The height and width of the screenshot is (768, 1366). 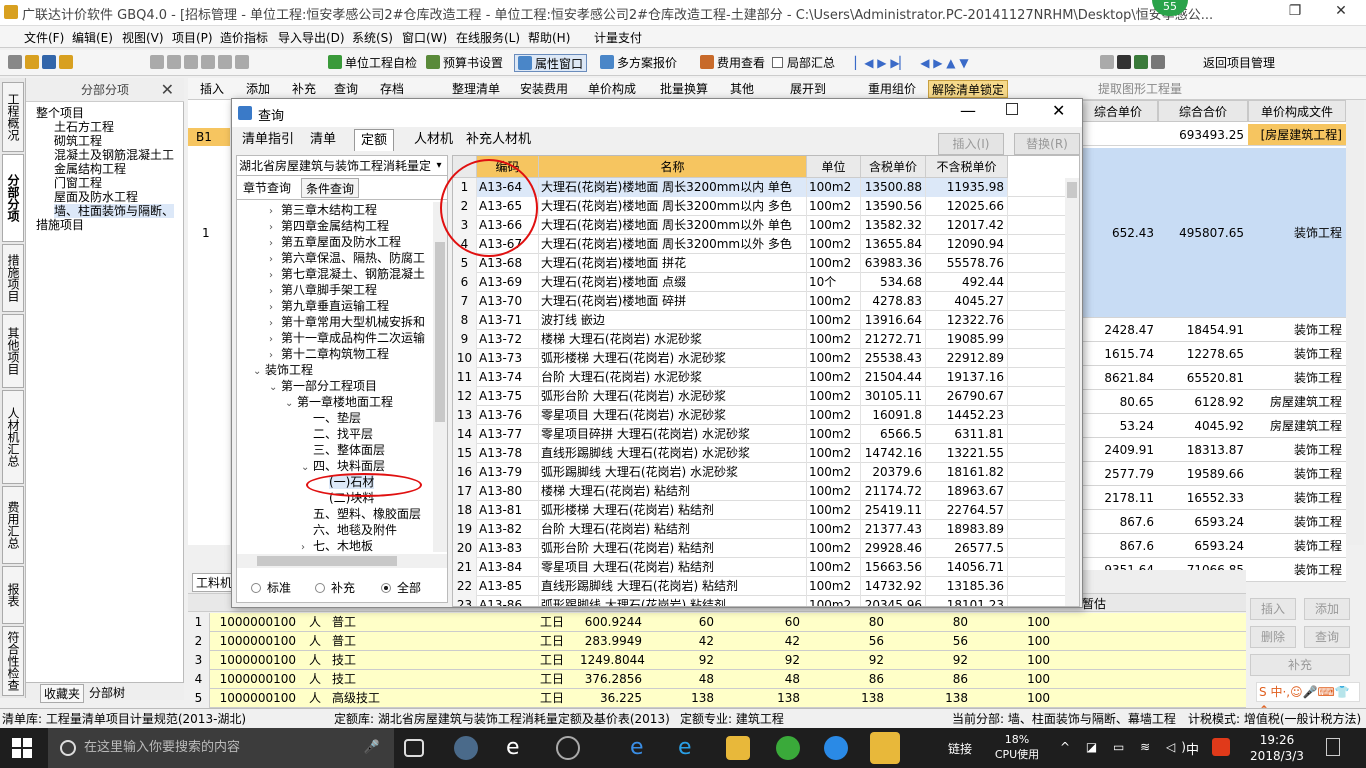 I want to click on radio-1: 补充, so click(x=335, y=587).